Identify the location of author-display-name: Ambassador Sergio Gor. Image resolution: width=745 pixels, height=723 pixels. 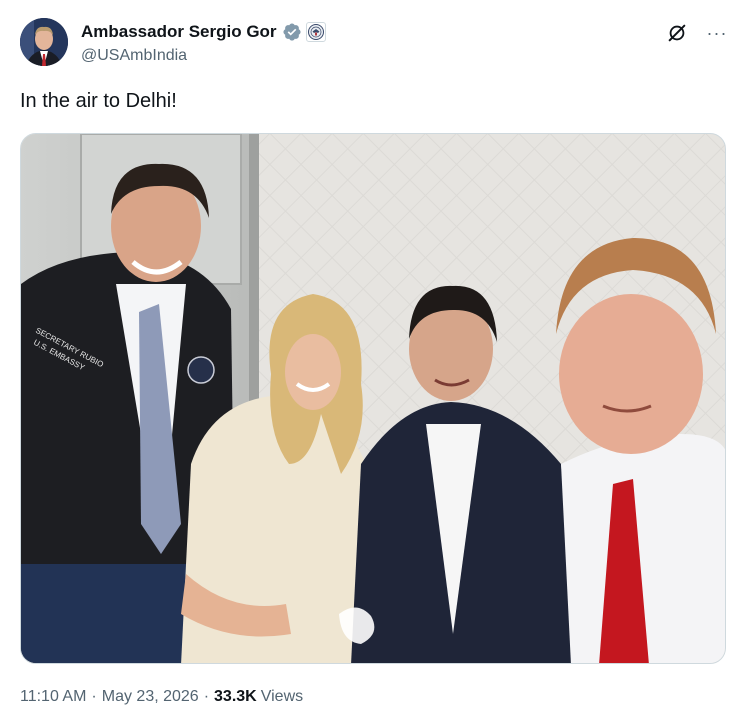
(179, 32).